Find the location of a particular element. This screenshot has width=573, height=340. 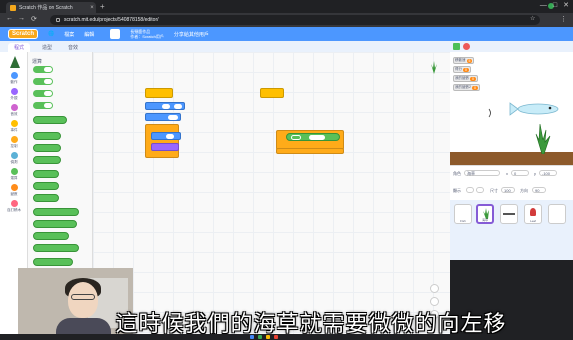

show-toggle is located at coordinates (470, 190).